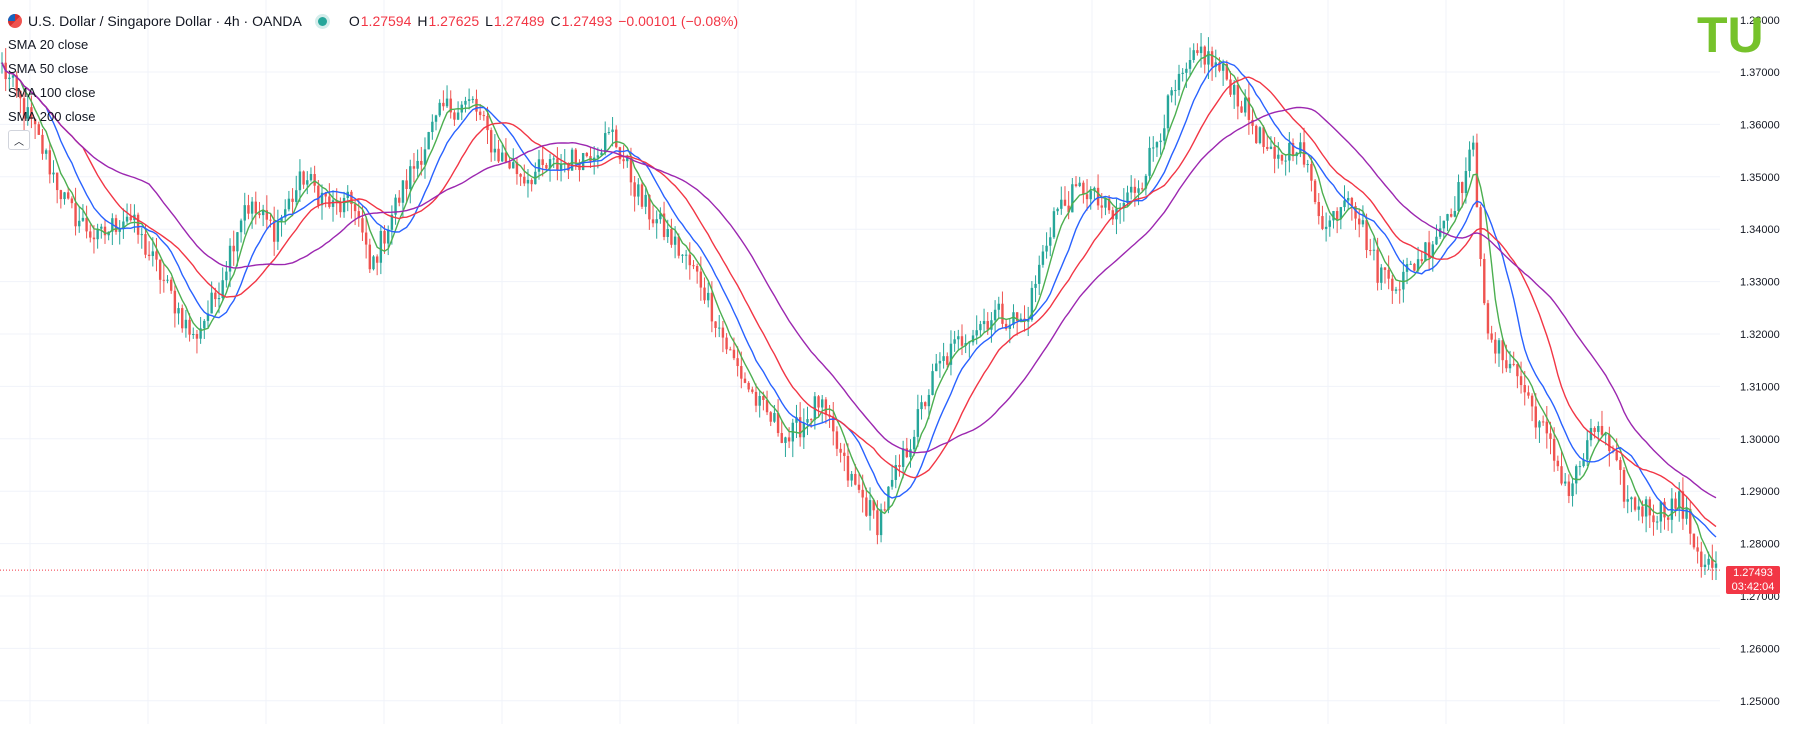  Describe the element at coordinates (373, 44) in the screenshot. I see `indicator-sma-20: SMA 20 close` at that location.